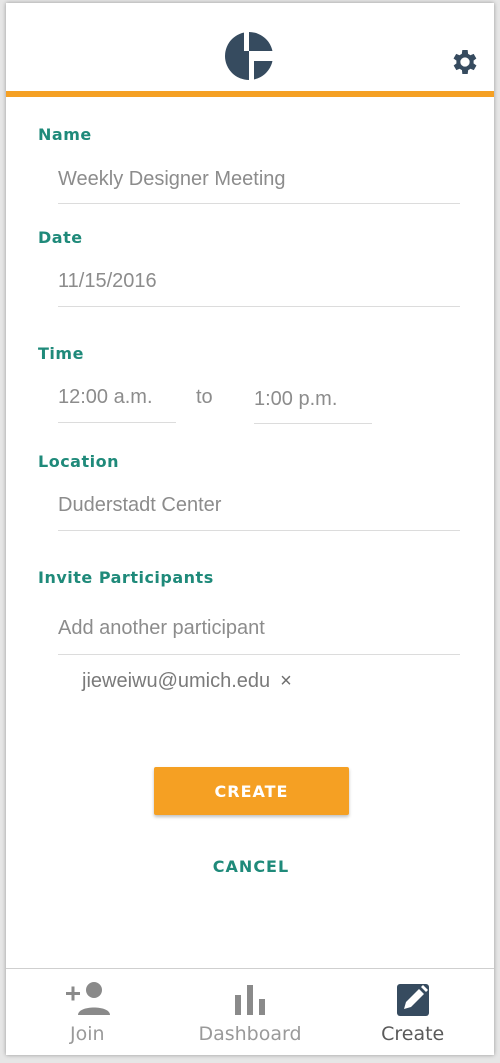 This screenshot has width=500, height=1063. Describe the element at coordinates (313, 399) in the screenshot. I see `end-time-input` at that location.